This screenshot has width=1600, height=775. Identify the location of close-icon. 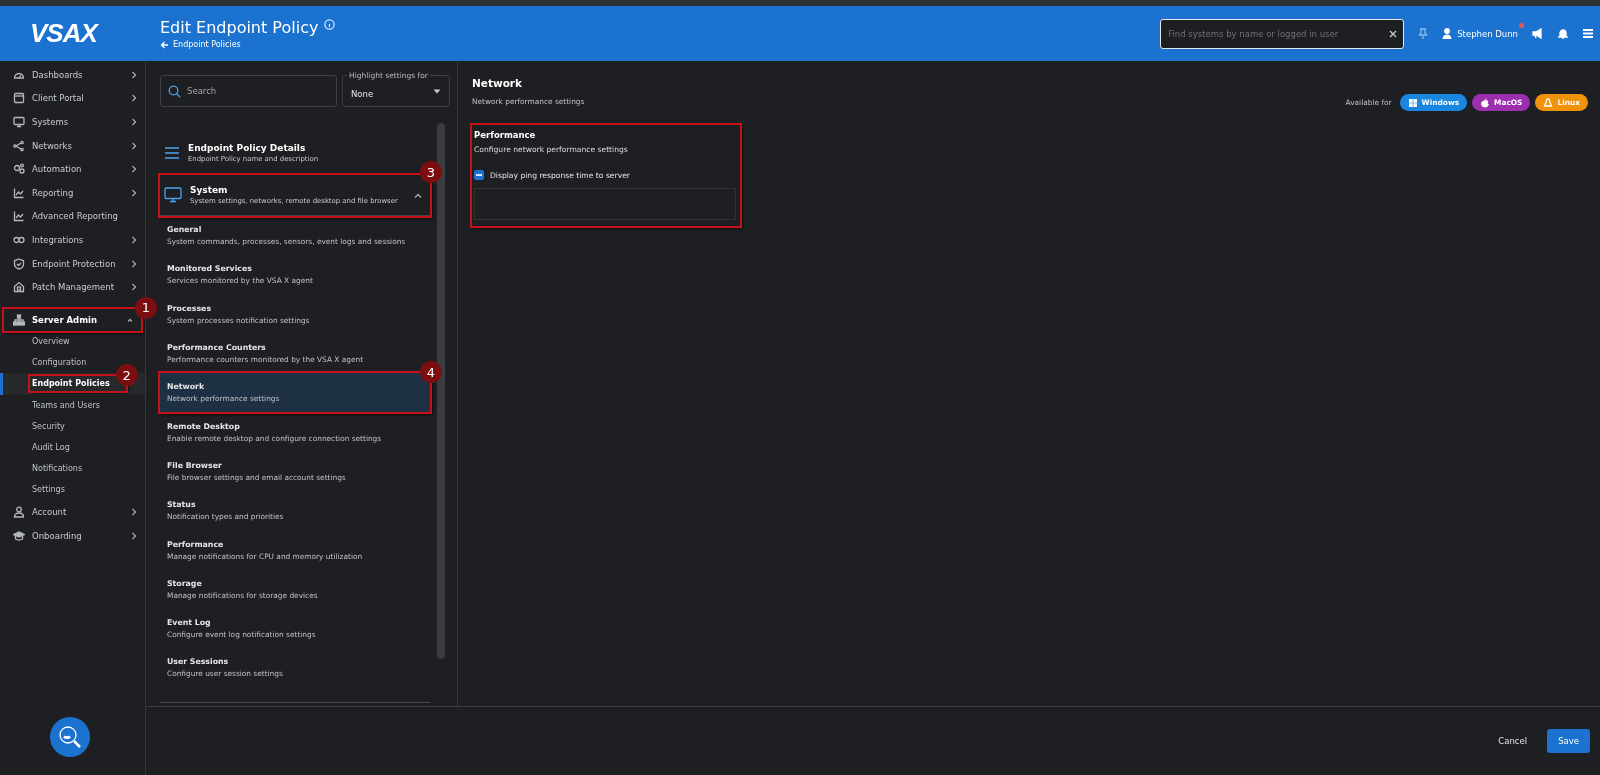
(1393, 33).